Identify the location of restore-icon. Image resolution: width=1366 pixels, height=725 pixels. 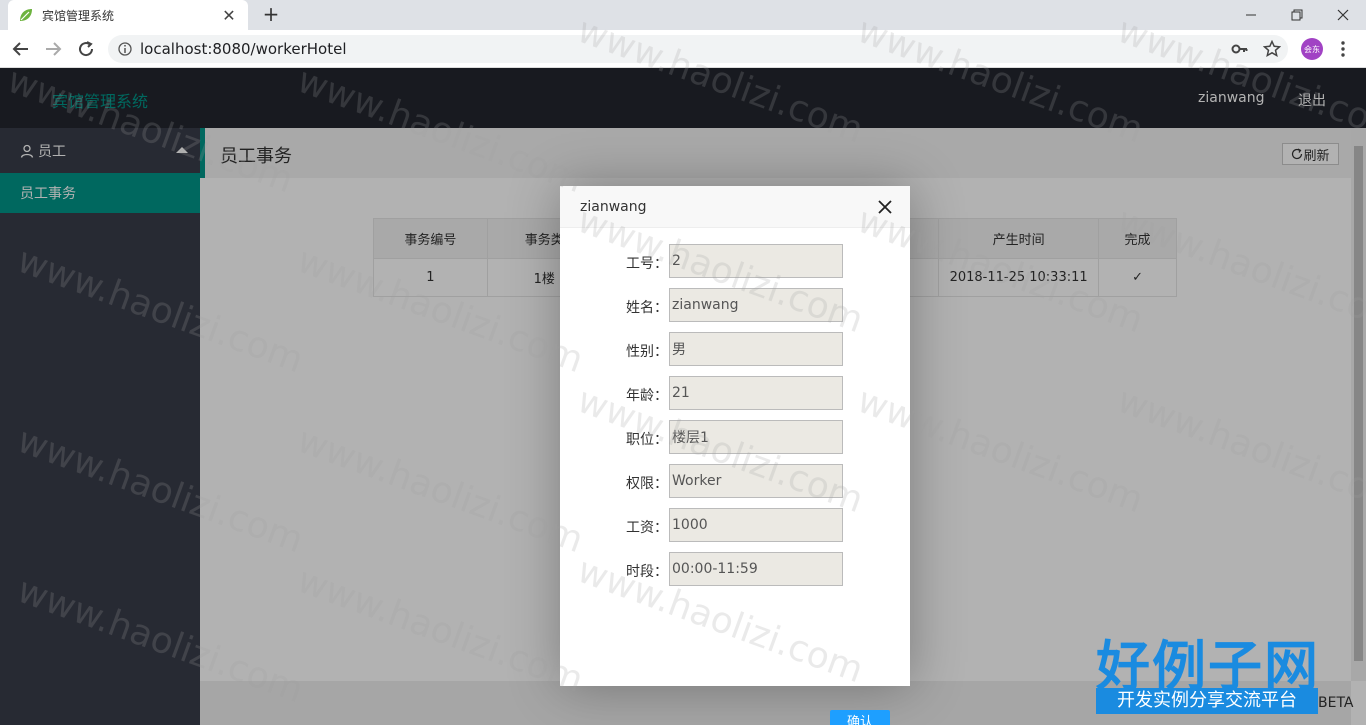
(1297, 15).